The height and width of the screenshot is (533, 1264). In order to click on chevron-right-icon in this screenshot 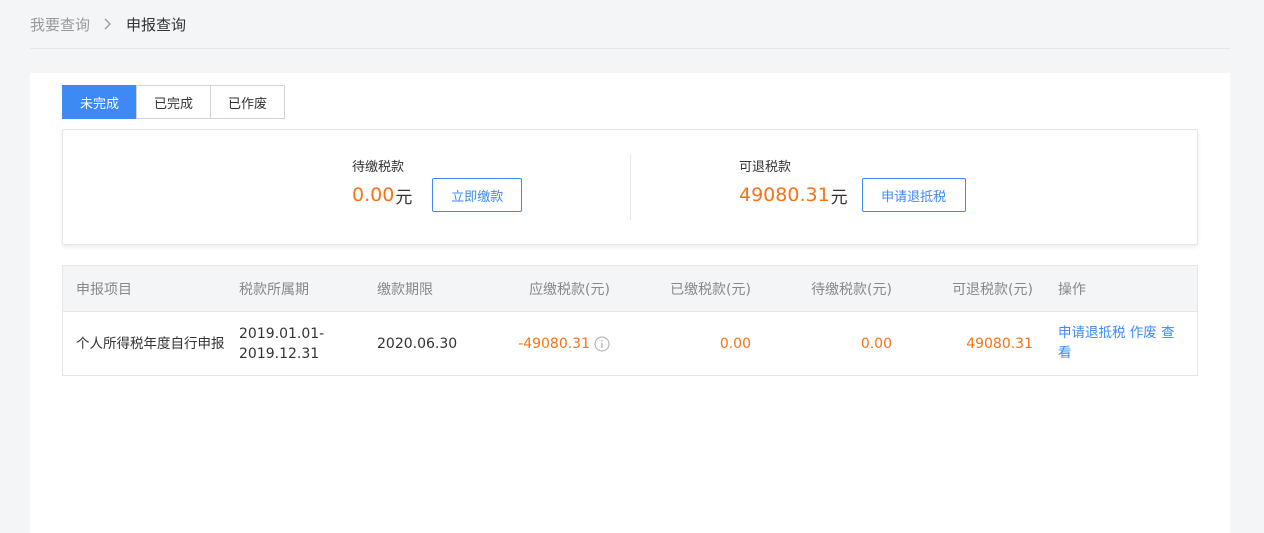, I will do `click(108, 24)`.